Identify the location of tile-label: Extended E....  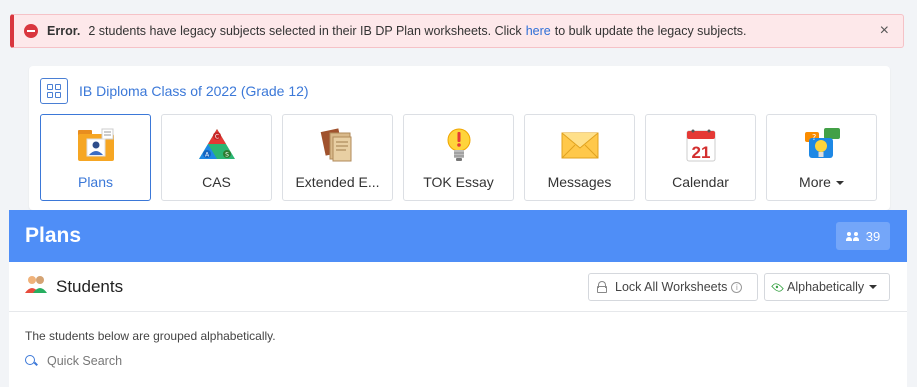
(337, 182).